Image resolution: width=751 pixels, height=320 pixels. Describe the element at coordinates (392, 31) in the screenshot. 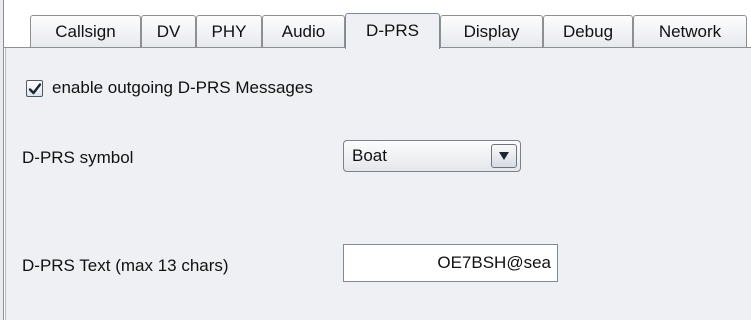

I see `tab-dprs: D-PRS` at that location.